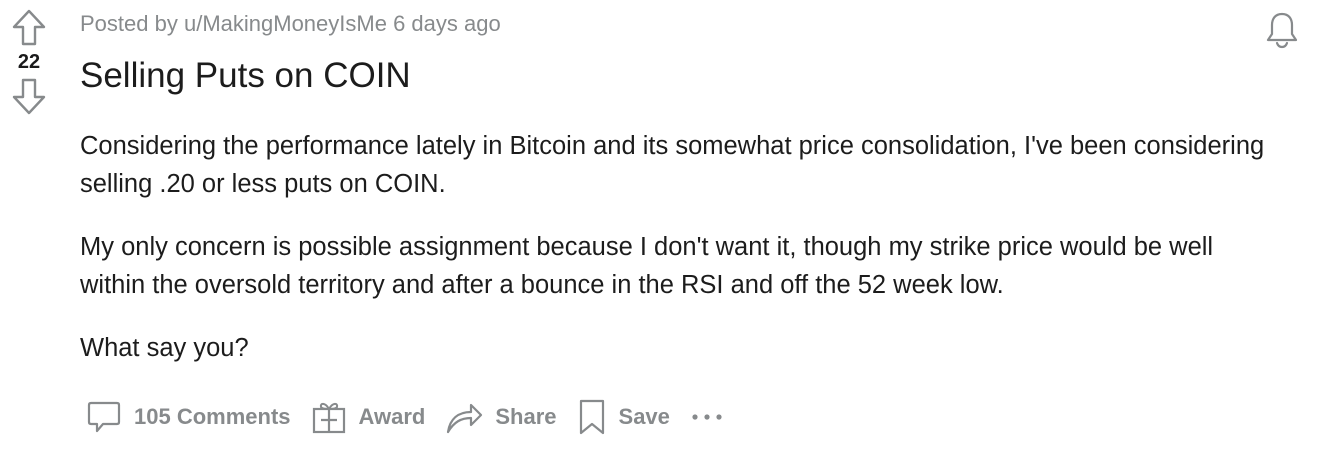 Image resolution: width=1322 pixels, height=452 pixels. I want to click on post-meta: Posted by u/MakingMoneyIsMe 6 days ago, so click(680, 24).